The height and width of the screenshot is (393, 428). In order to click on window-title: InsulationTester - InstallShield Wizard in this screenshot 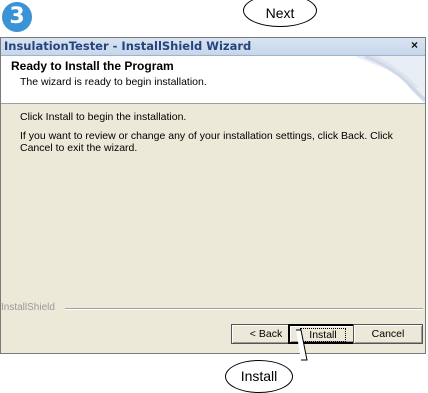, I will do `click(128, 46)`.